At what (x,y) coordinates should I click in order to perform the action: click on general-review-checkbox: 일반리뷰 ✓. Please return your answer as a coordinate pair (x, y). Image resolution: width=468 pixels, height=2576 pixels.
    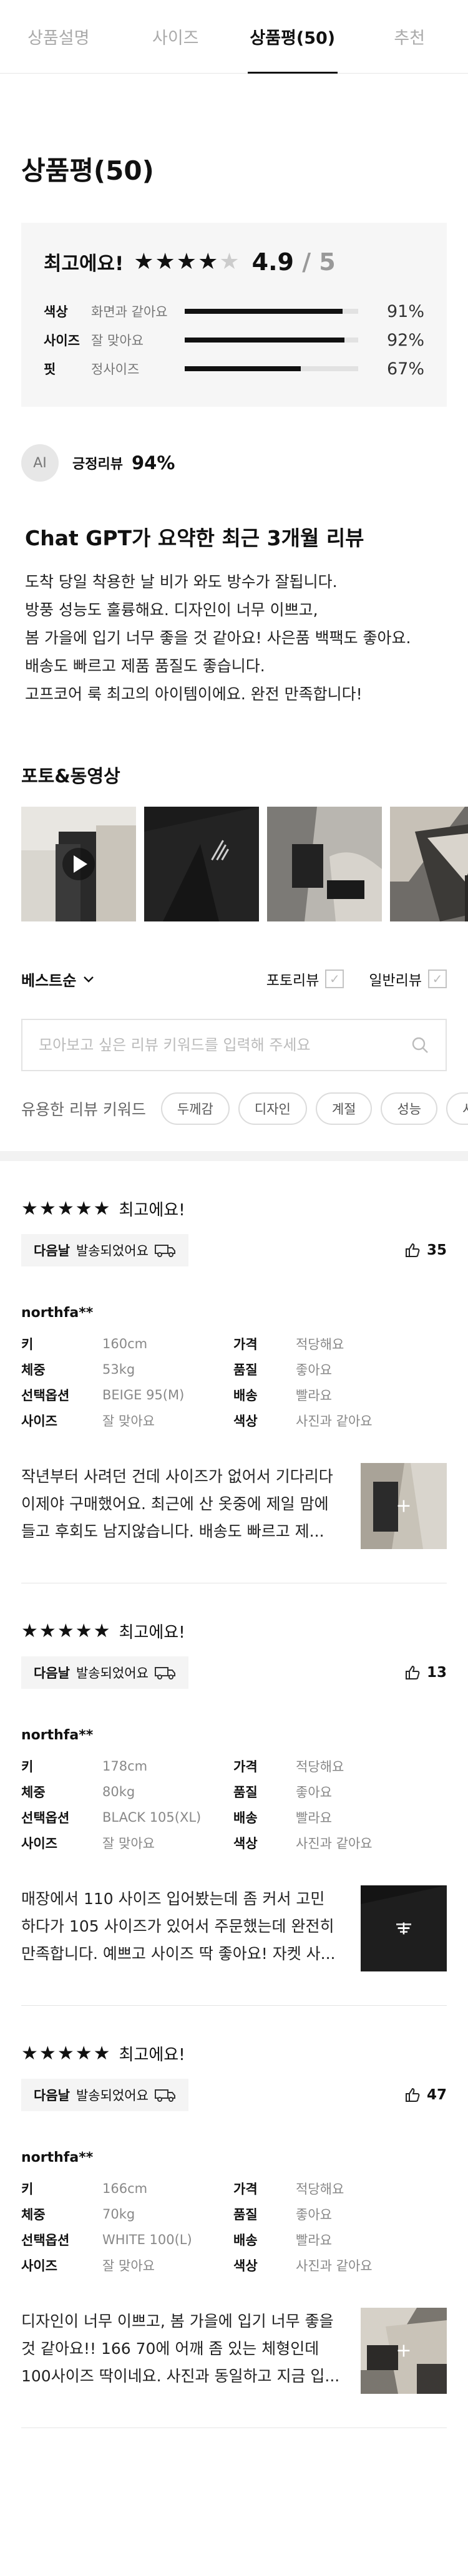
    Looking at the image, I should click on (408, 978).